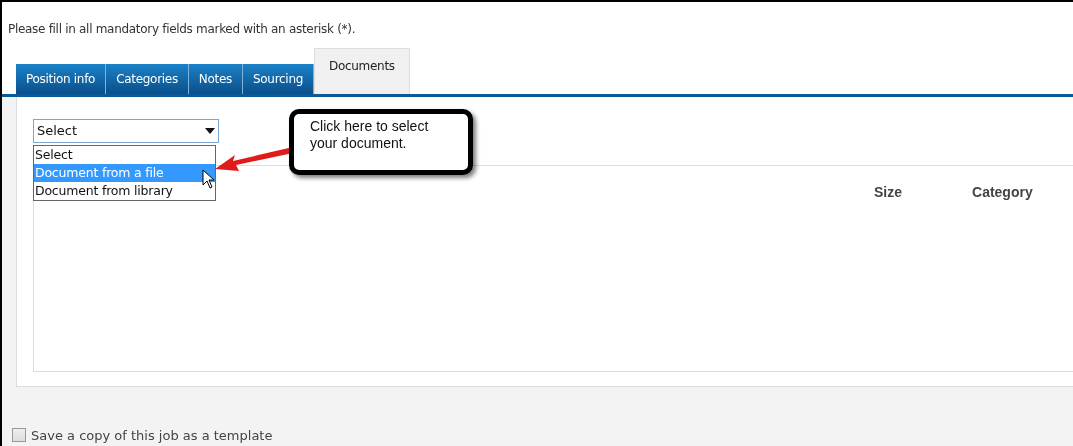 The image size is (1073, 446). Describe the element at coordinates (362, 71) in the screenshot. I see `tab: Documents` at that location.